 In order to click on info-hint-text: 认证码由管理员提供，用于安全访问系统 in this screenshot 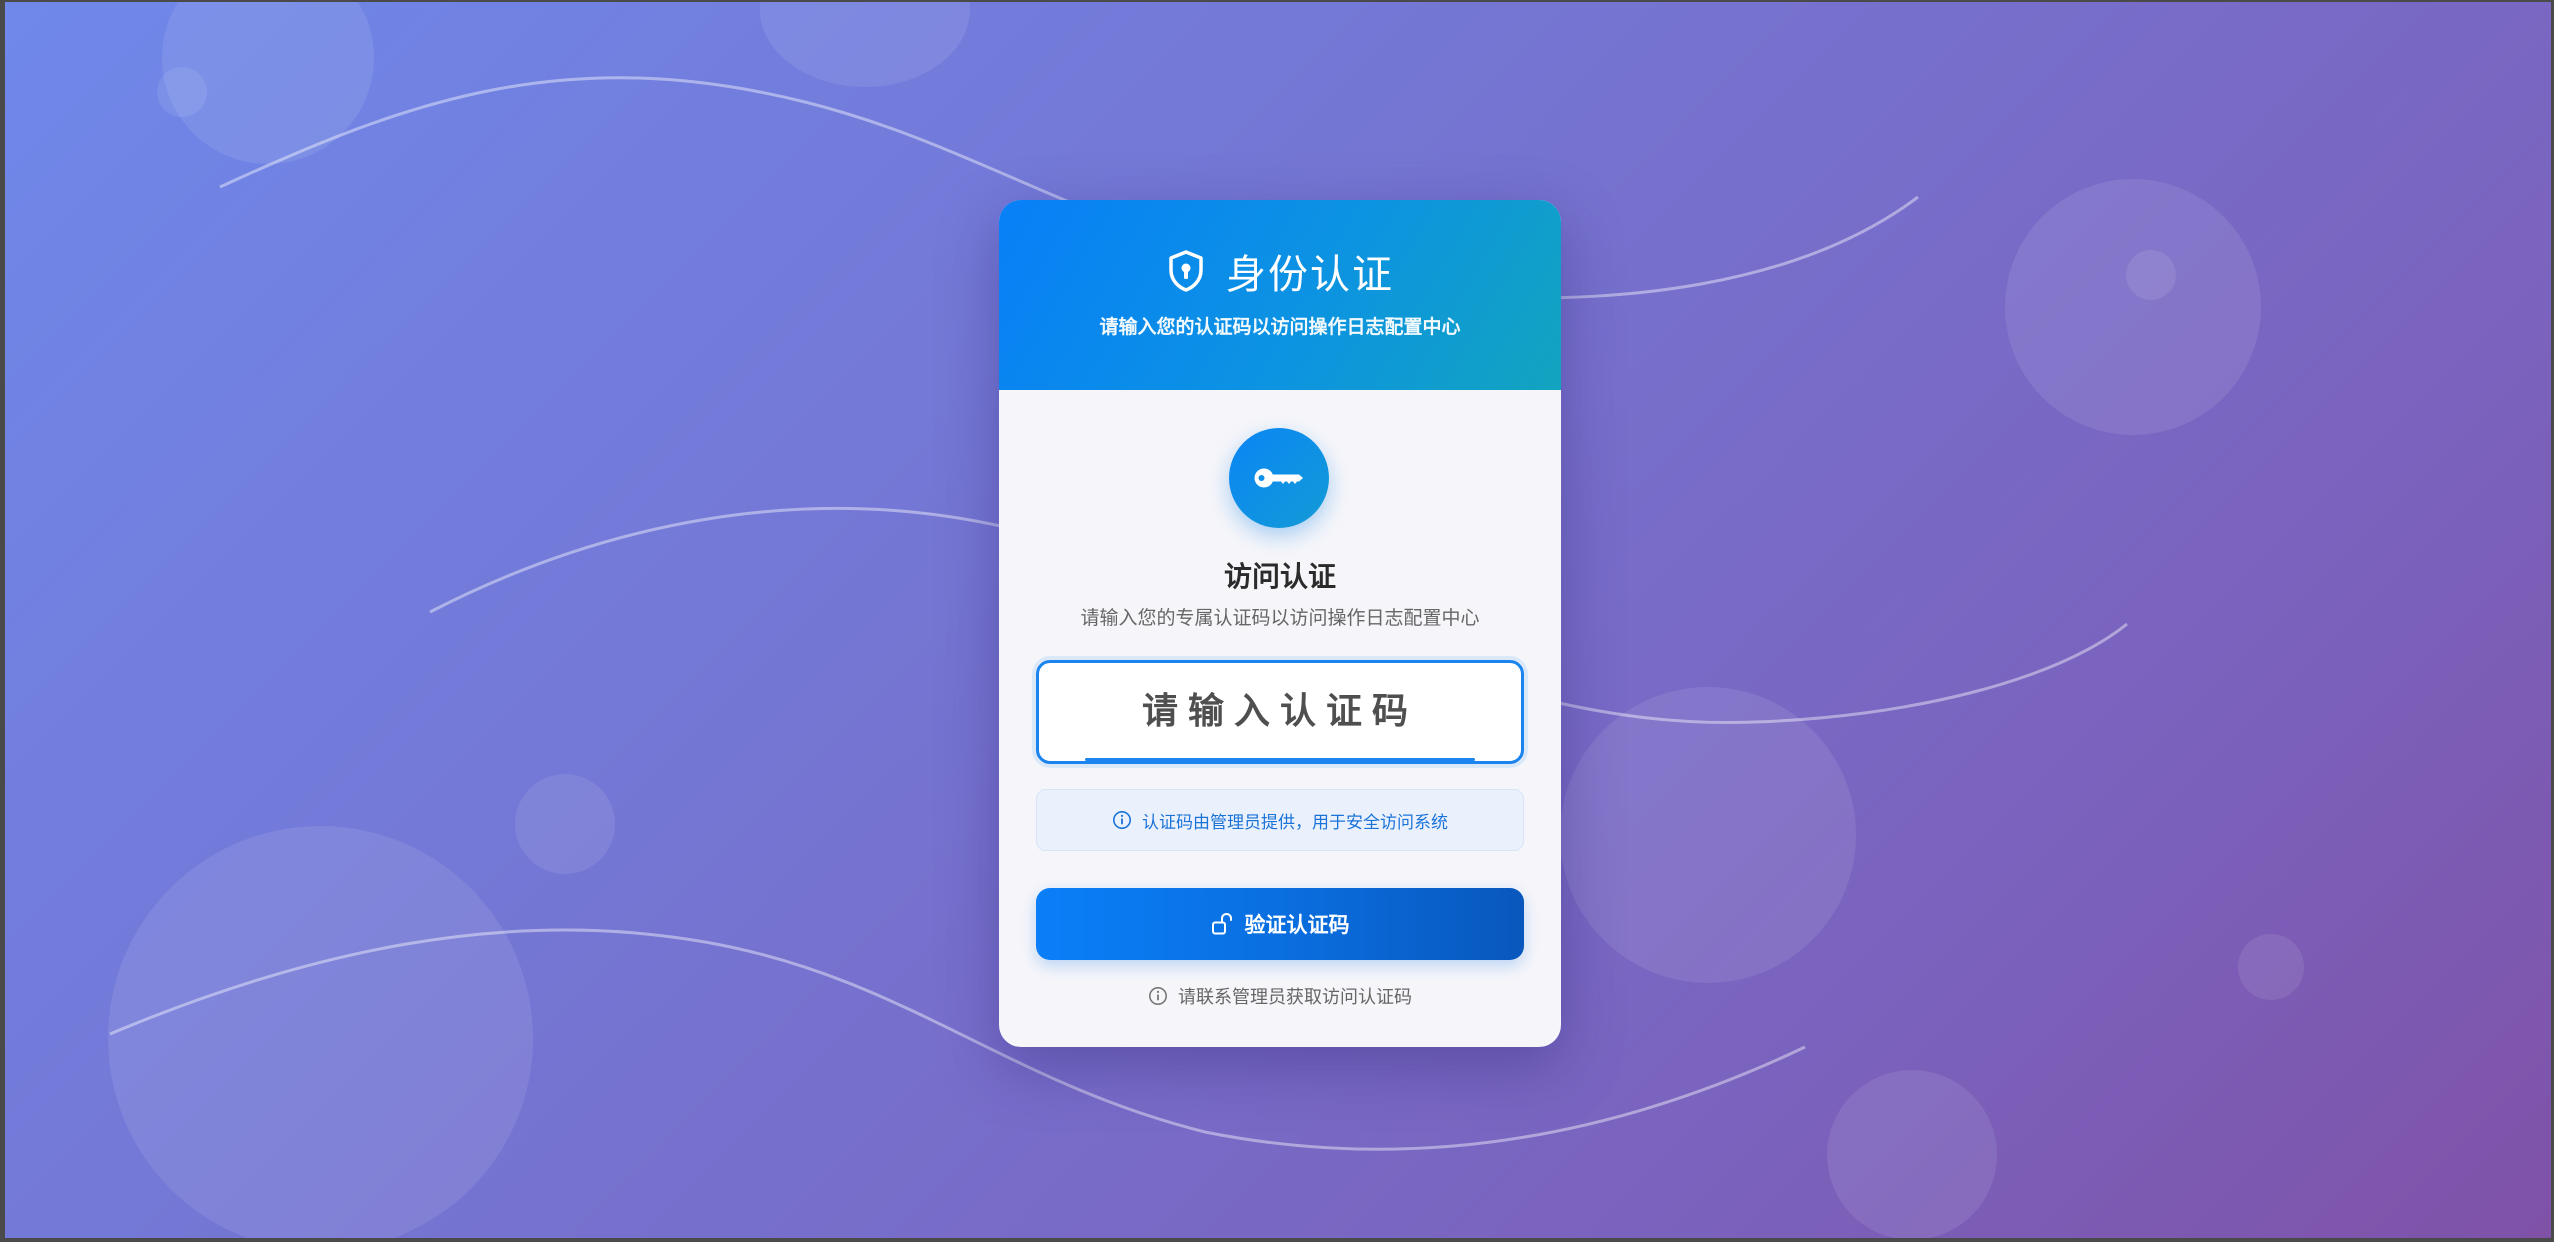, I will do `click(1295, 822)`.